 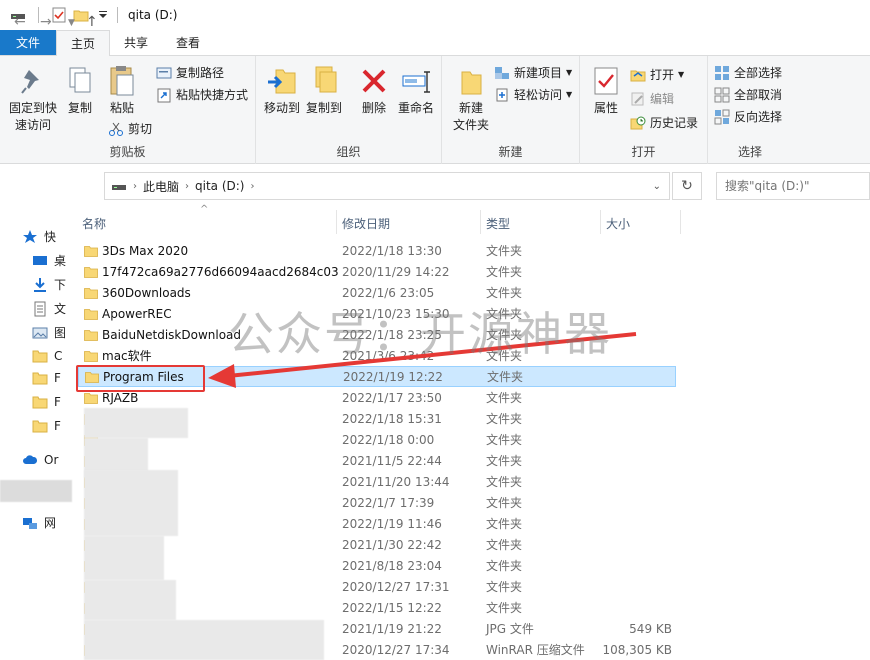 I want to click on nav-item-network: 网, so click(x=39, y=522).